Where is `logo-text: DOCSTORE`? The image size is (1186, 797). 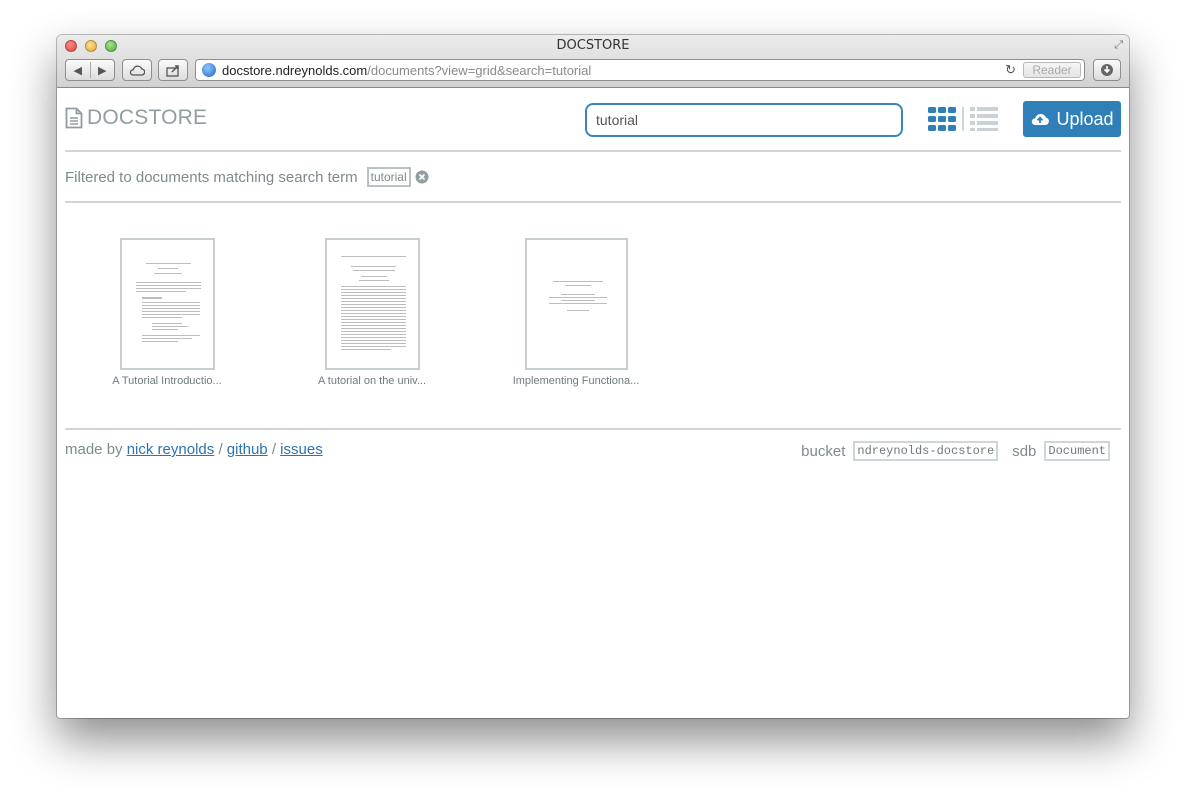 logo-text: DOCSTORE is located at coordinates (147, 117).